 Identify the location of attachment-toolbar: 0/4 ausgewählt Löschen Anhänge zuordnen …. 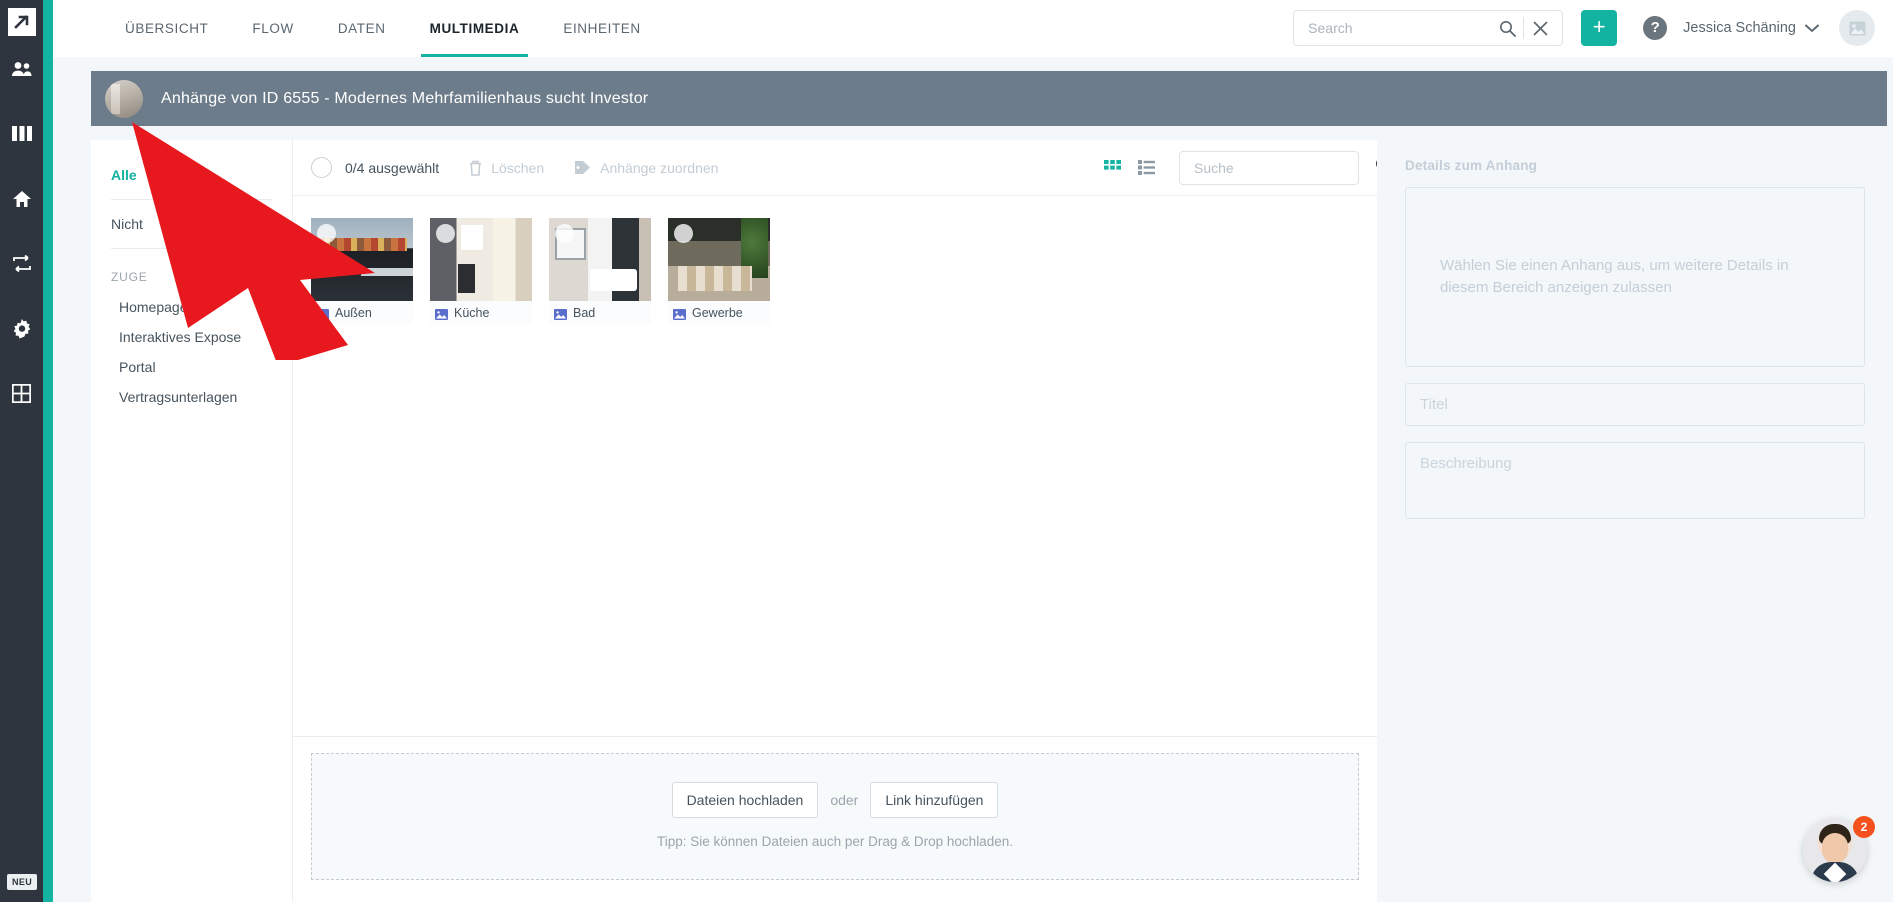
(842, 168).